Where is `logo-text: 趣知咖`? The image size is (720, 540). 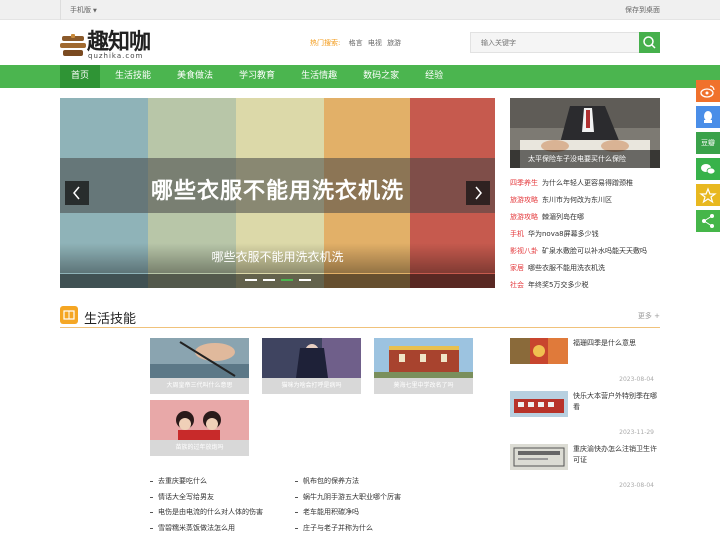 logo-text: 趣知咖 is located at coordinates (119, 42).